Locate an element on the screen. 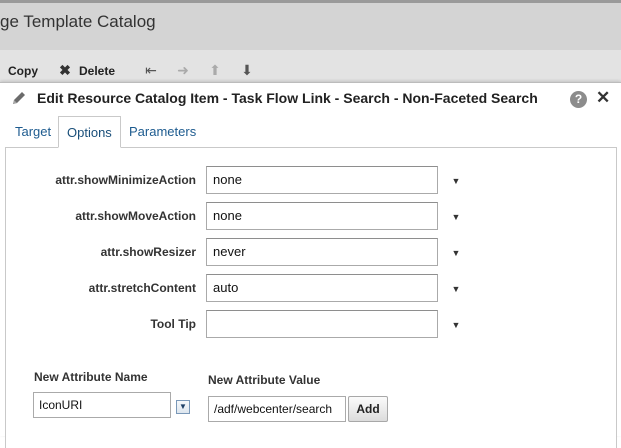  tab-bar: Target Options Parameters is located at coordinates (310, 132).